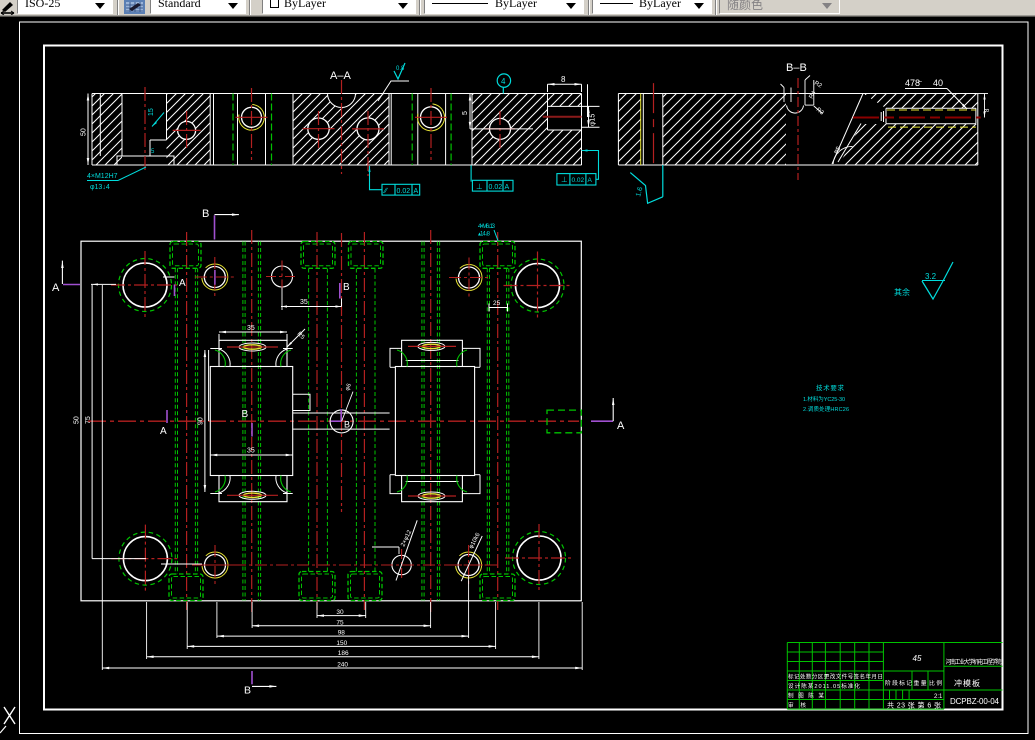 This screenshot has height=740, width=1035. Describe the element at coordinates (593, 120) in the screenshot. I see `svg-text: φ15` at that location.